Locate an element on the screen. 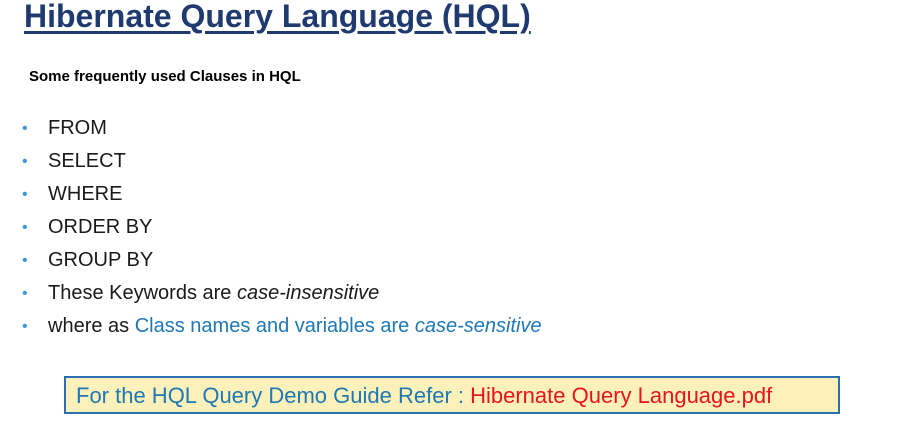 The height and width of the screenshot is (443, 917). list-item-text: These Keywords are case-insensitive is located at coordinates (213, 293).